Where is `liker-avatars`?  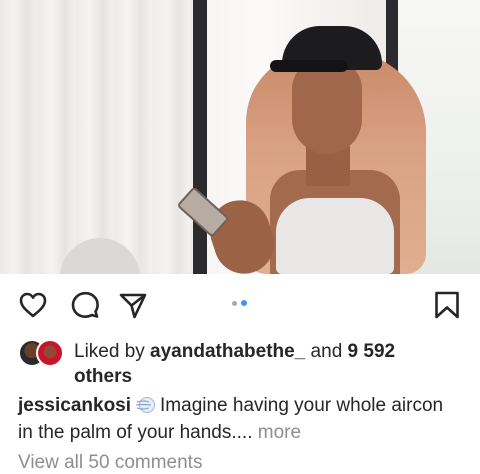 liker-avatars is located at coordinates (42, 353).